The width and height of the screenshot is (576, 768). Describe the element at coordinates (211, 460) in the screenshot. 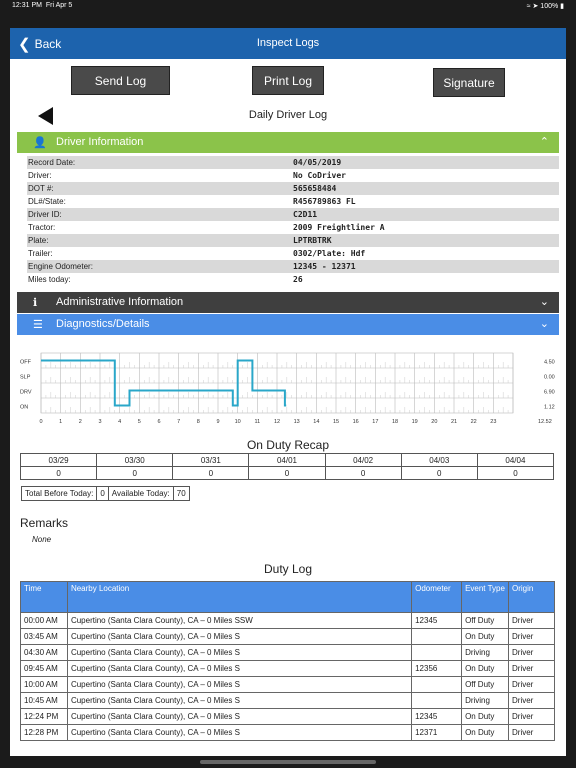

I see `recap-day: 03/31` at that location.